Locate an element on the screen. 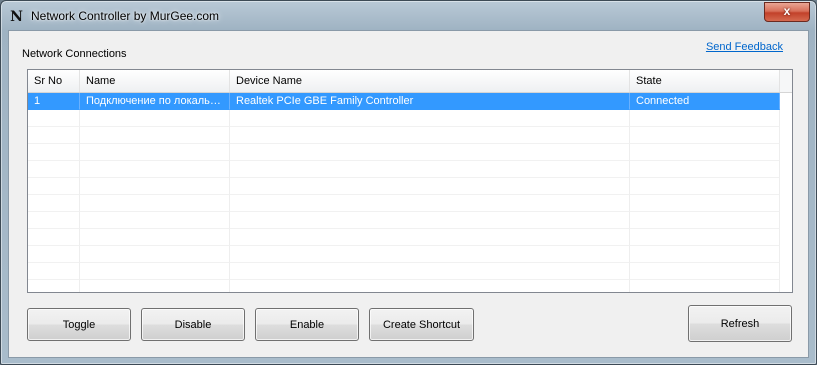  toggle-button: Toggle is located at coordinates (79, 324).